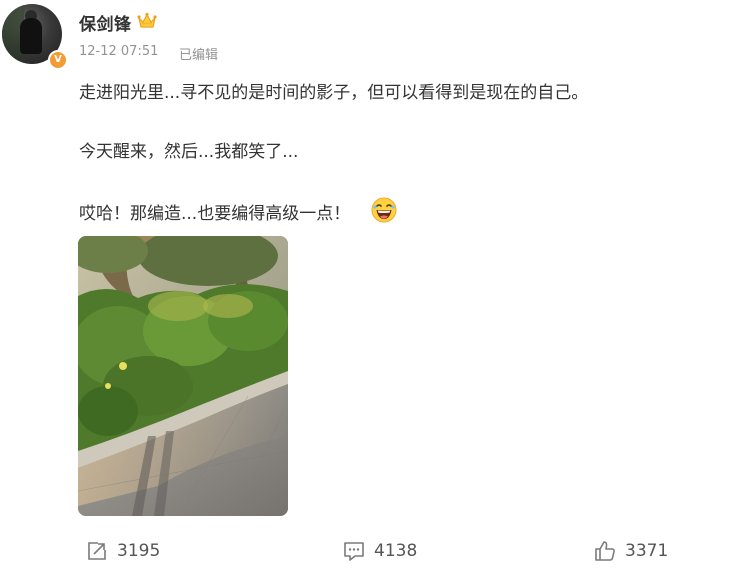 The width and height of the screenshot is (755, 568). Describe the element at coordinates (198, 53) in the screenshot. I see `edited-label: 已编辑` at that location.